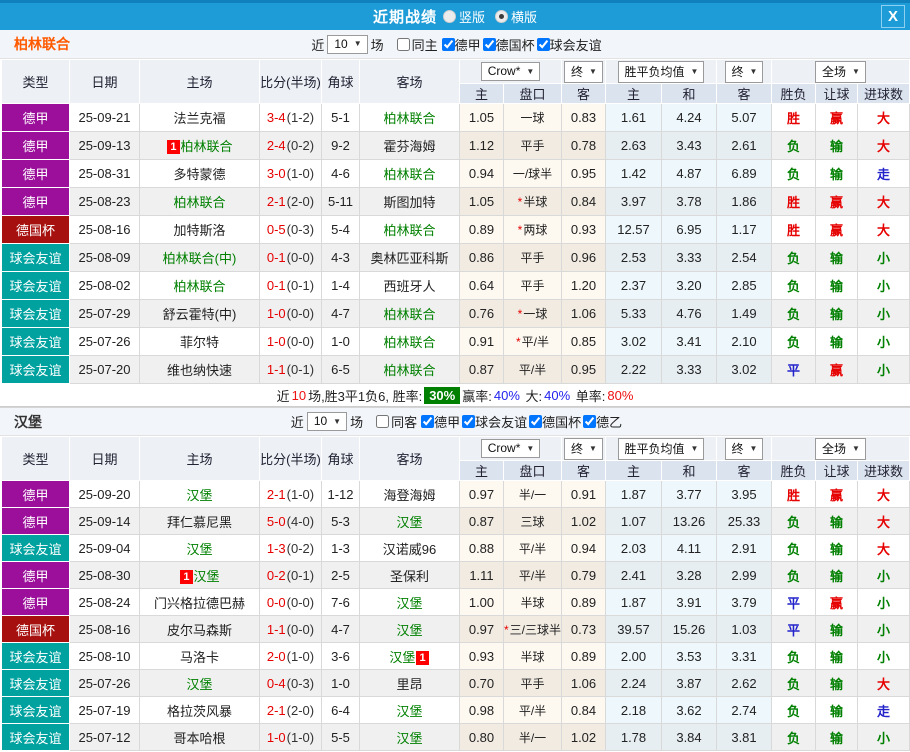 The image size is (910, 752). What do you see at coordinates (199, 369) in the screenshot?
I see `home-team-cell: 维也纳快速` at bounding box center [199, 369].